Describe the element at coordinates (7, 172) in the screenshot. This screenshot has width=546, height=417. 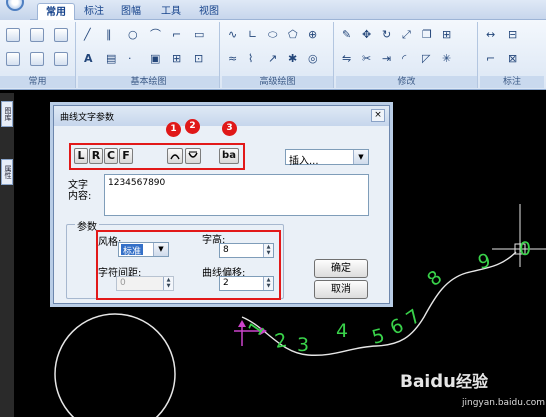
I see `palette-tab-properties: 属性` at that location.